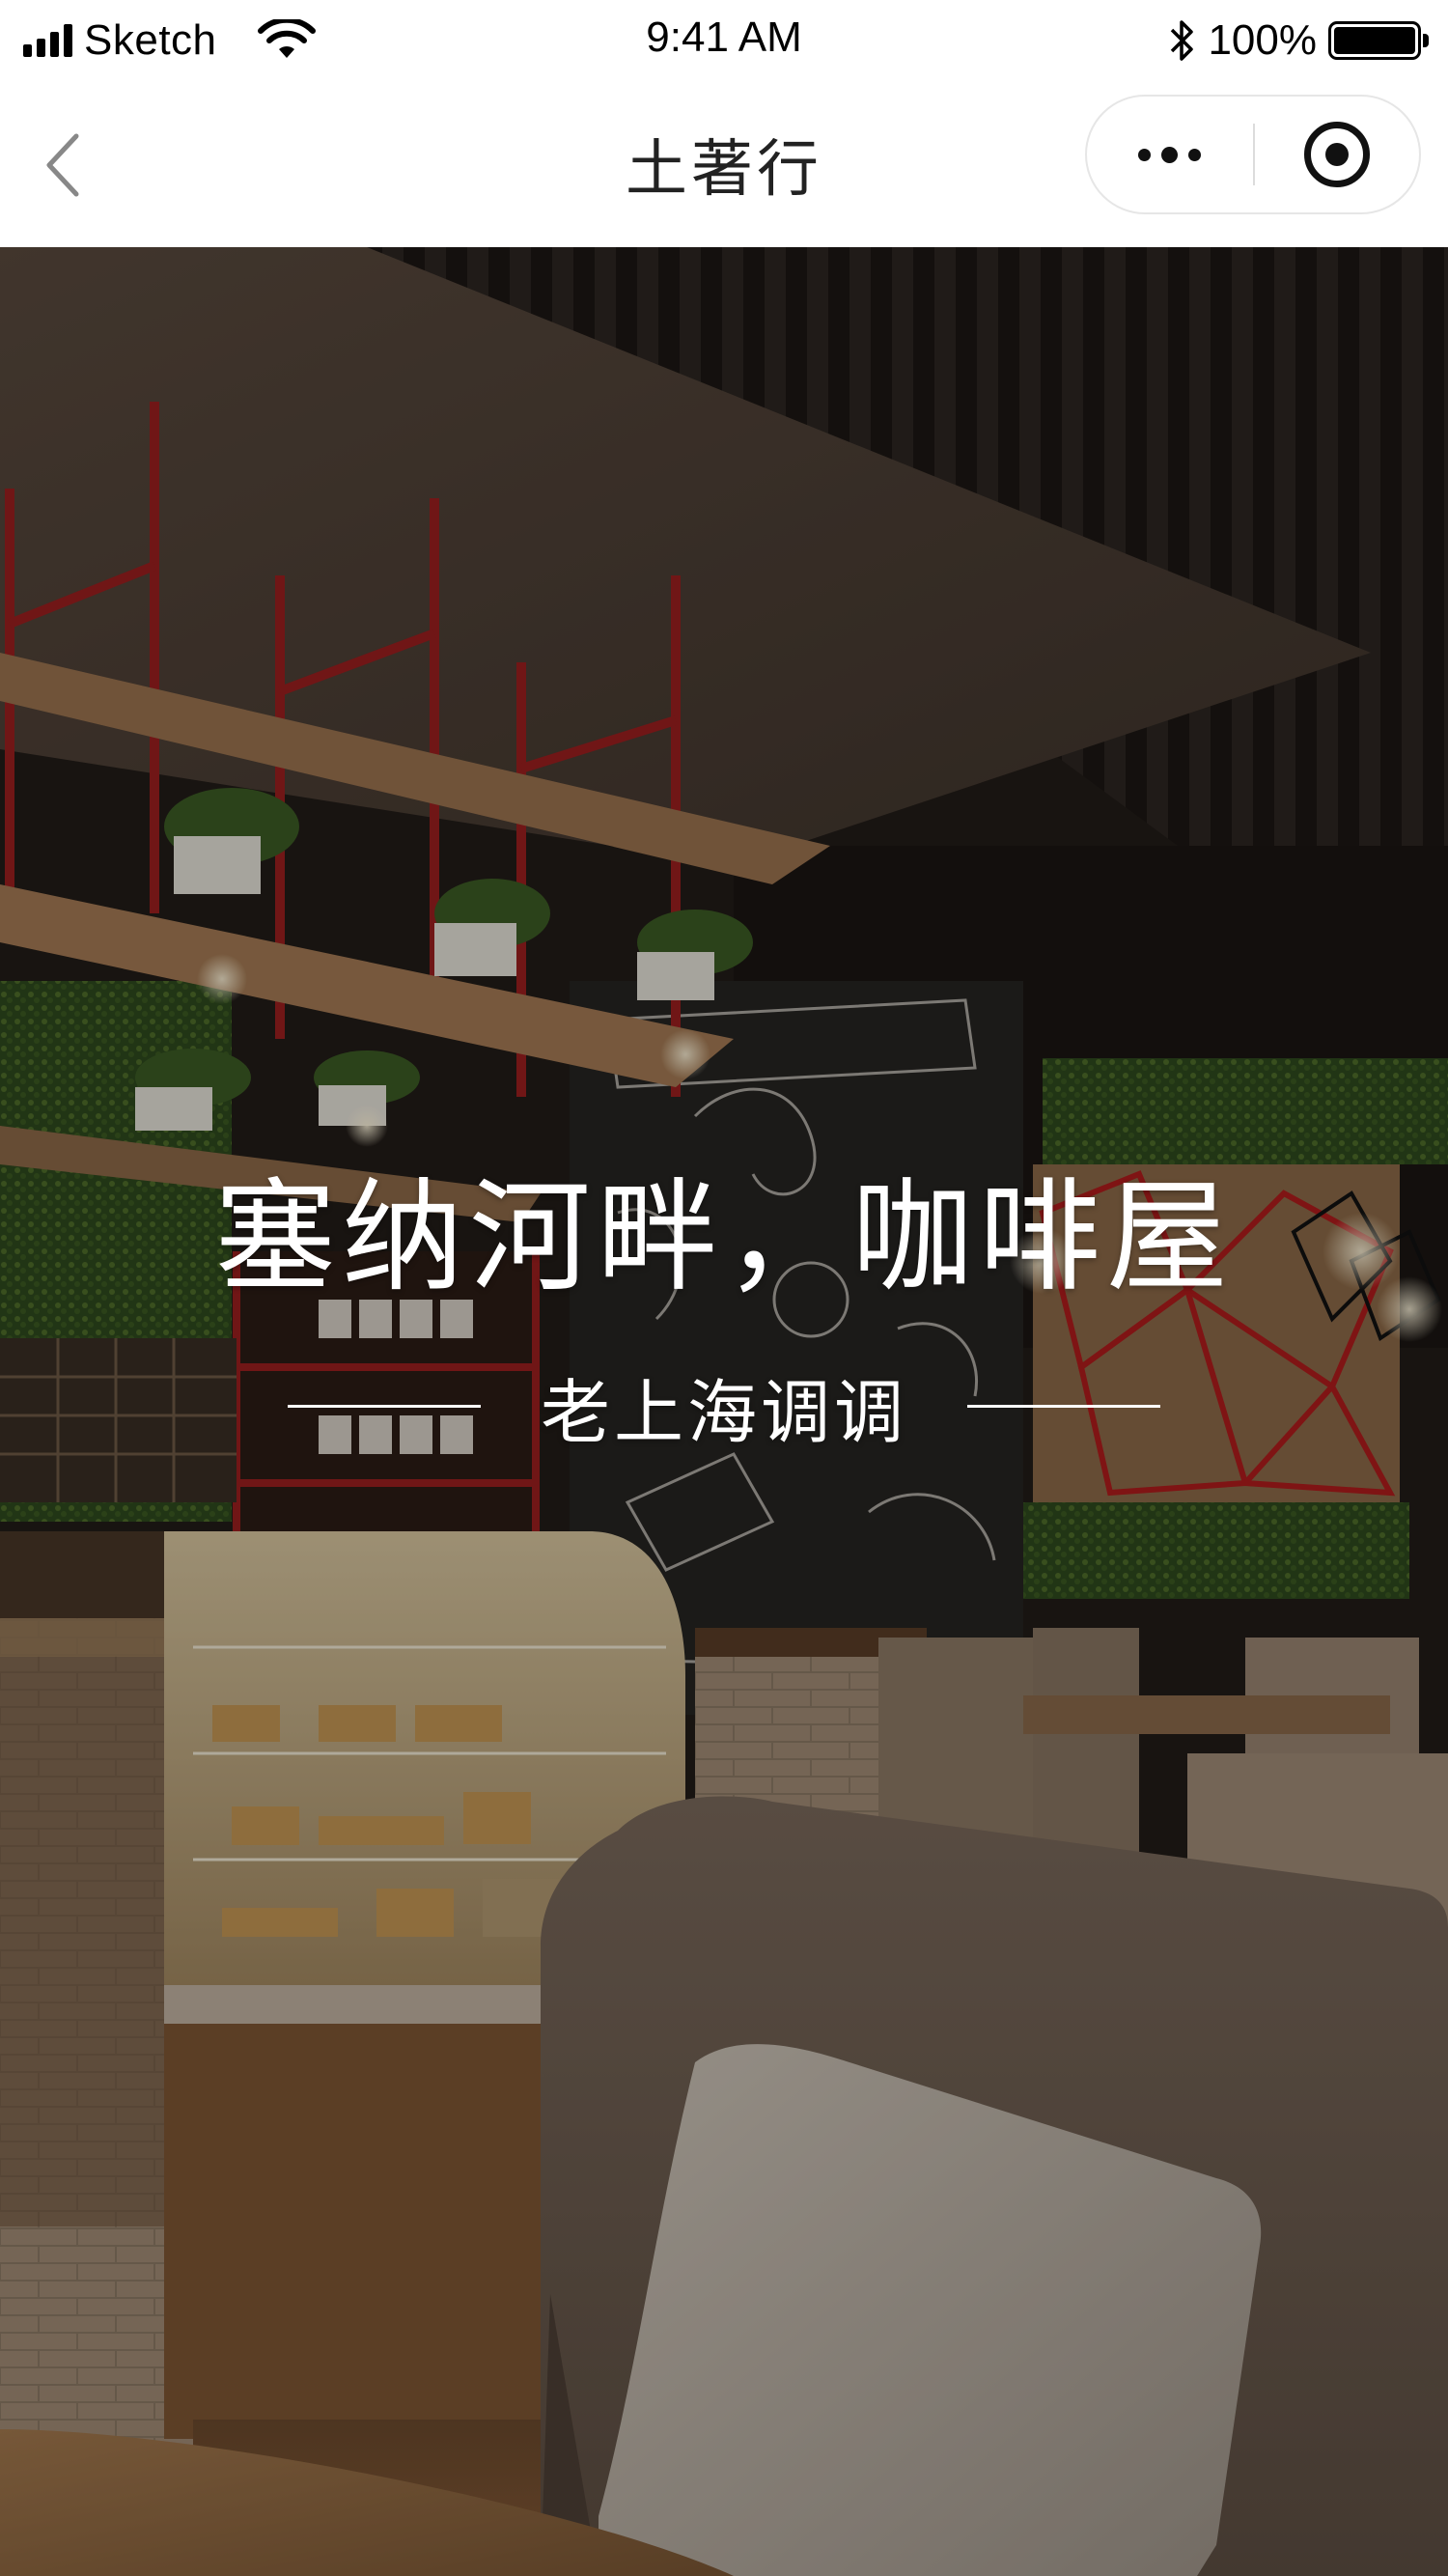 The image size is (1448, 2576). I want to click on hero-subtitle: 老上海调调, so click(724, 1412).